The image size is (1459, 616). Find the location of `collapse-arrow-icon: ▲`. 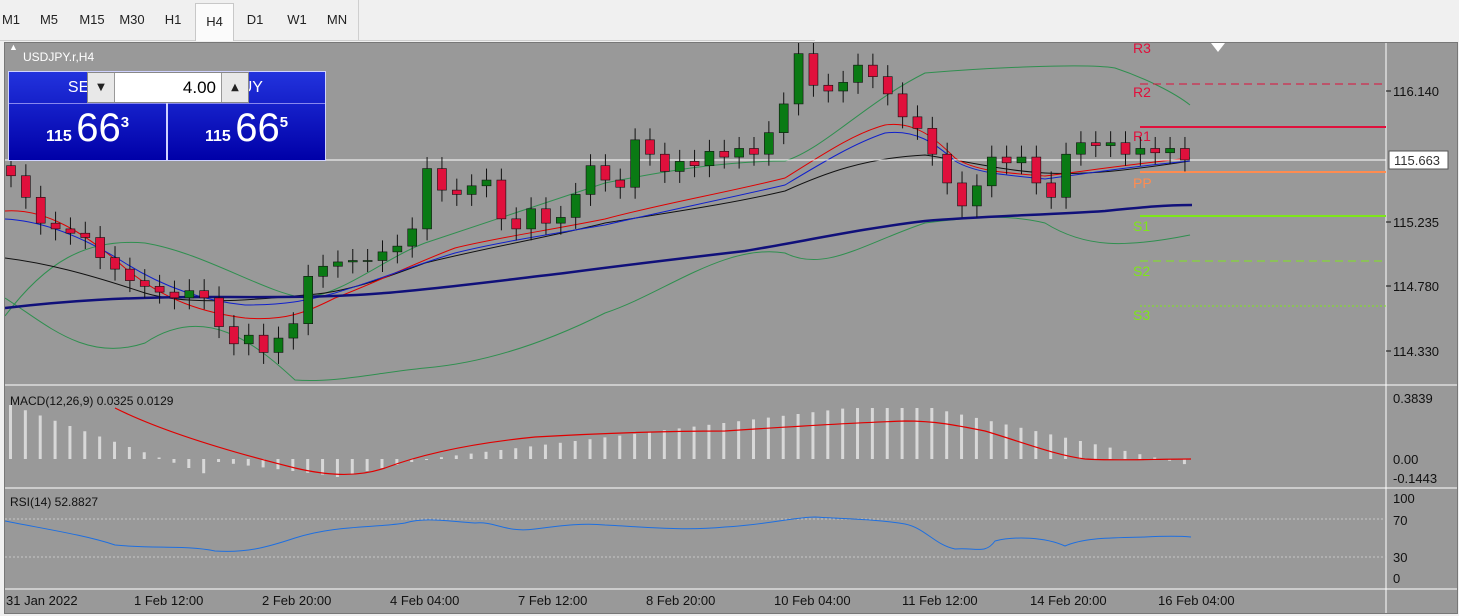

collapse-arrow-icon: ▲ is located at coordinates (13, 47).